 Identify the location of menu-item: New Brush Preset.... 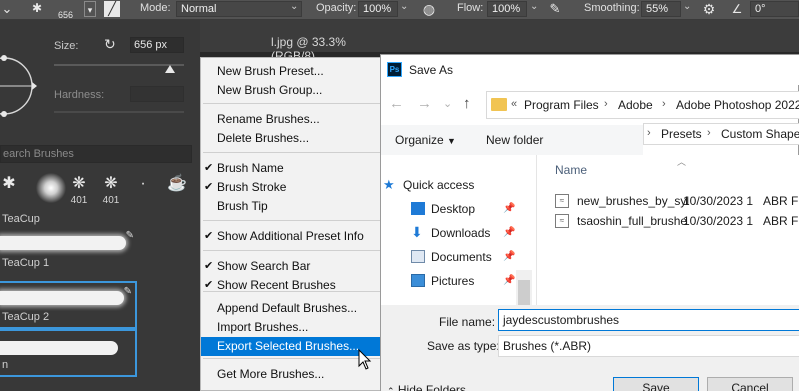
(290, 71).